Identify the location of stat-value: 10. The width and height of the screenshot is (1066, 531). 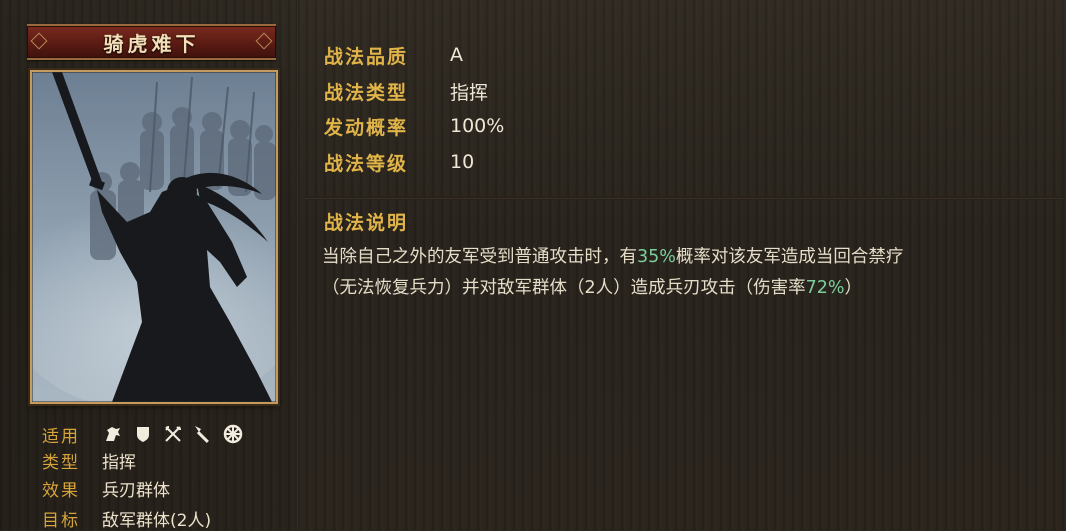
(462, 162).